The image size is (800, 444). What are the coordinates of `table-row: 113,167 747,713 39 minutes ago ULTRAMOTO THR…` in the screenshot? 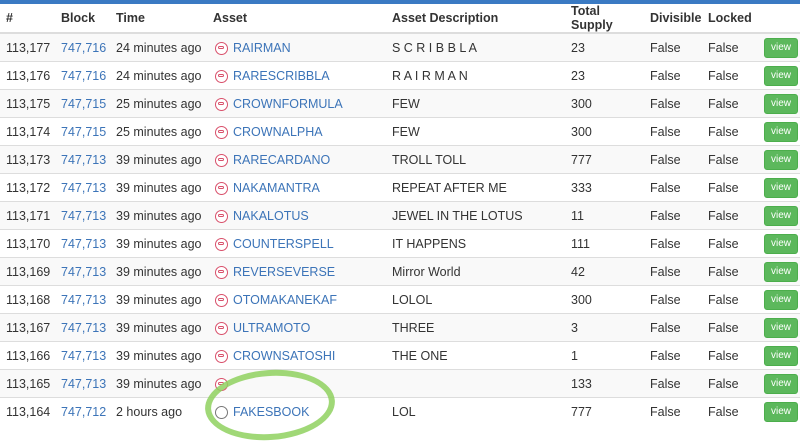 It's located at (400, 327).